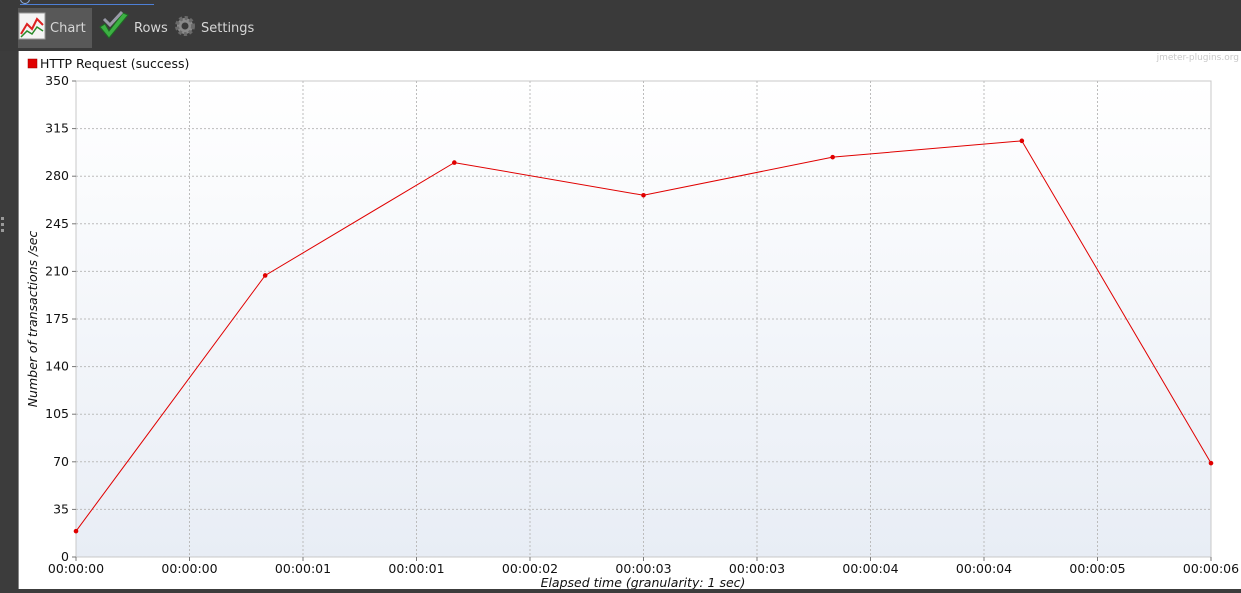 This screenshot has width=1241, height=593. Describe the element at coordinates (114, 63) in the screenshot. I see `legend-label: HTTP Request (success)` at that location.